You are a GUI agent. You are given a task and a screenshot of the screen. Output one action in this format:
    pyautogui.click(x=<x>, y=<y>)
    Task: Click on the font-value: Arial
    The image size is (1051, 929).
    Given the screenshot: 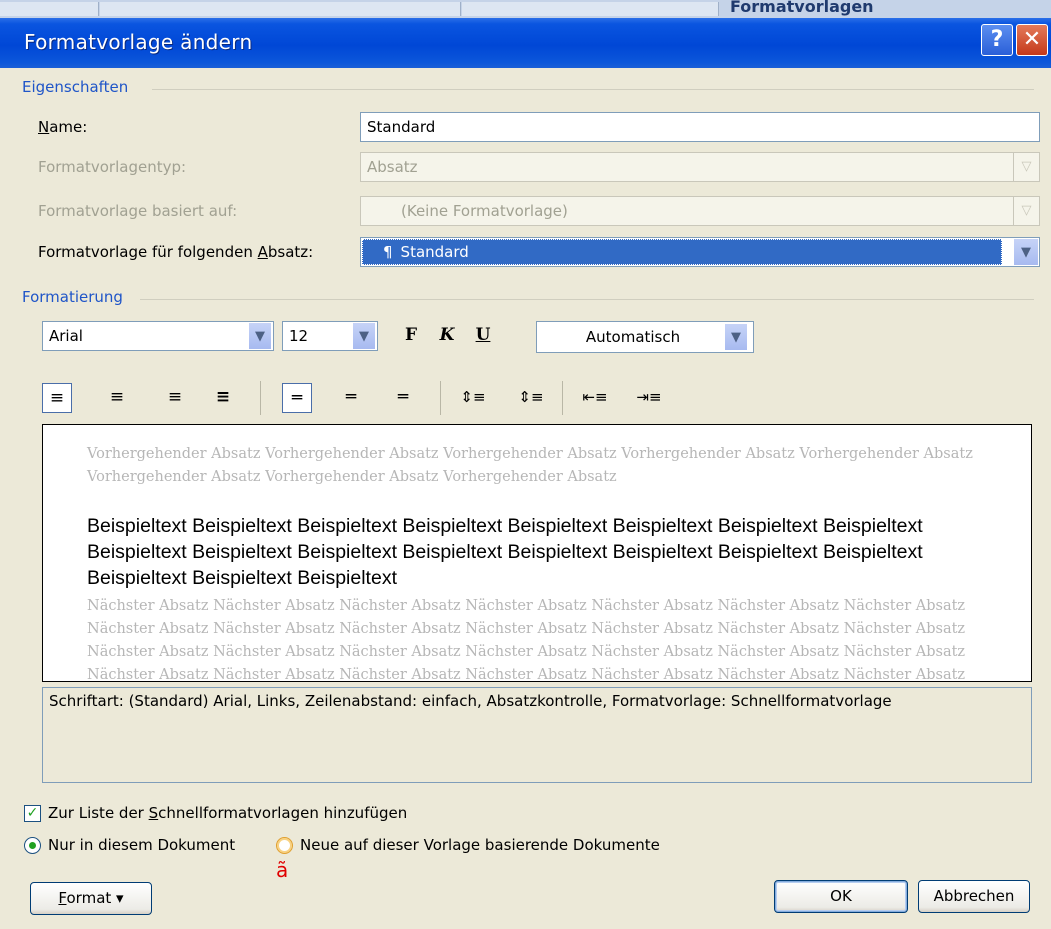 What is the action you would take?
    pyautogui.click(x=66, y=336)
    